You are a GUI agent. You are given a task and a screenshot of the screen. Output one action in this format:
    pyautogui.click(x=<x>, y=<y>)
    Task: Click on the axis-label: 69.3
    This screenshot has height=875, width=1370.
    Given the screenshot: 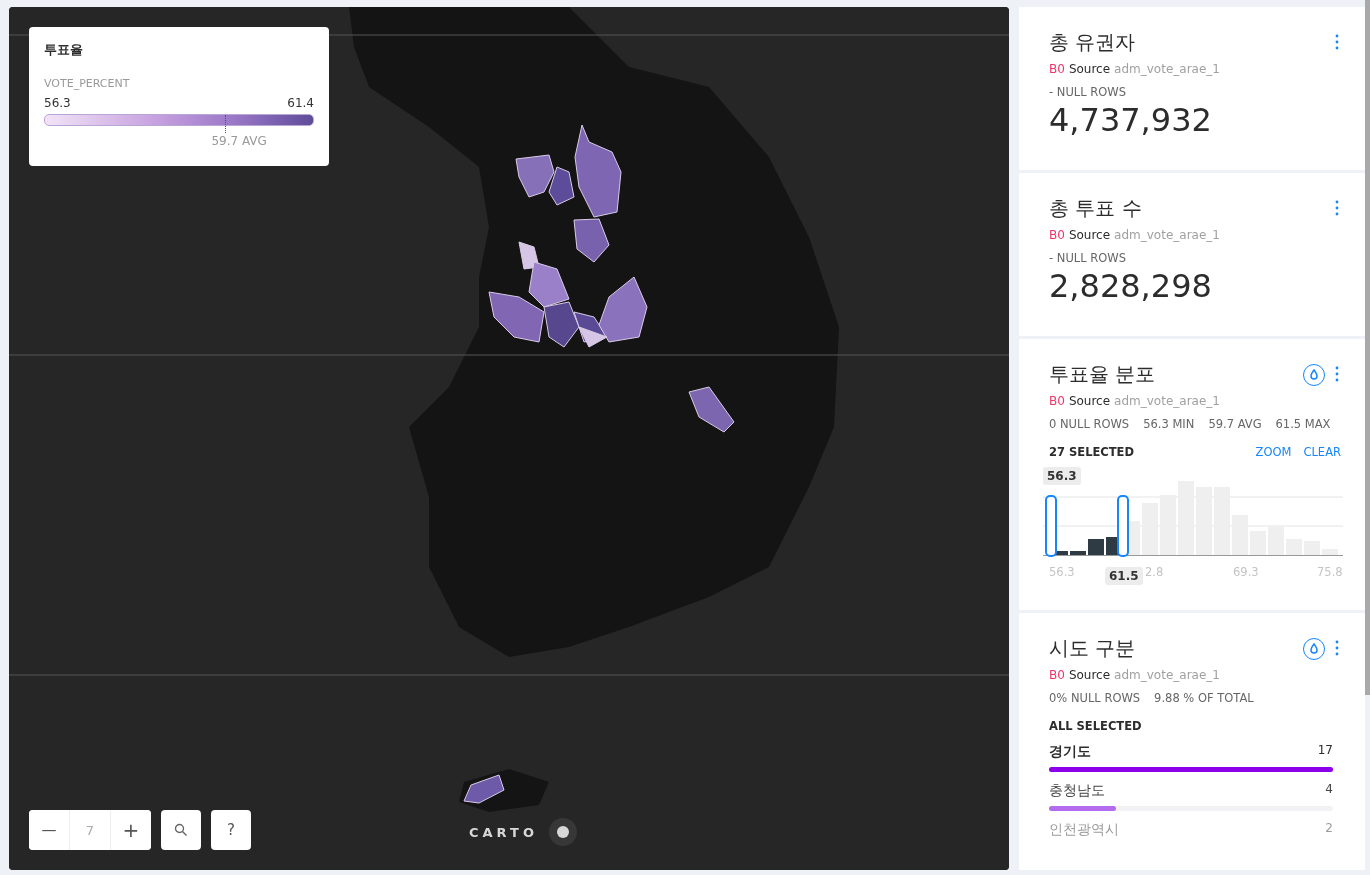 What is the action you would take?
    pyautogui.click(x=1246, y=572)
    